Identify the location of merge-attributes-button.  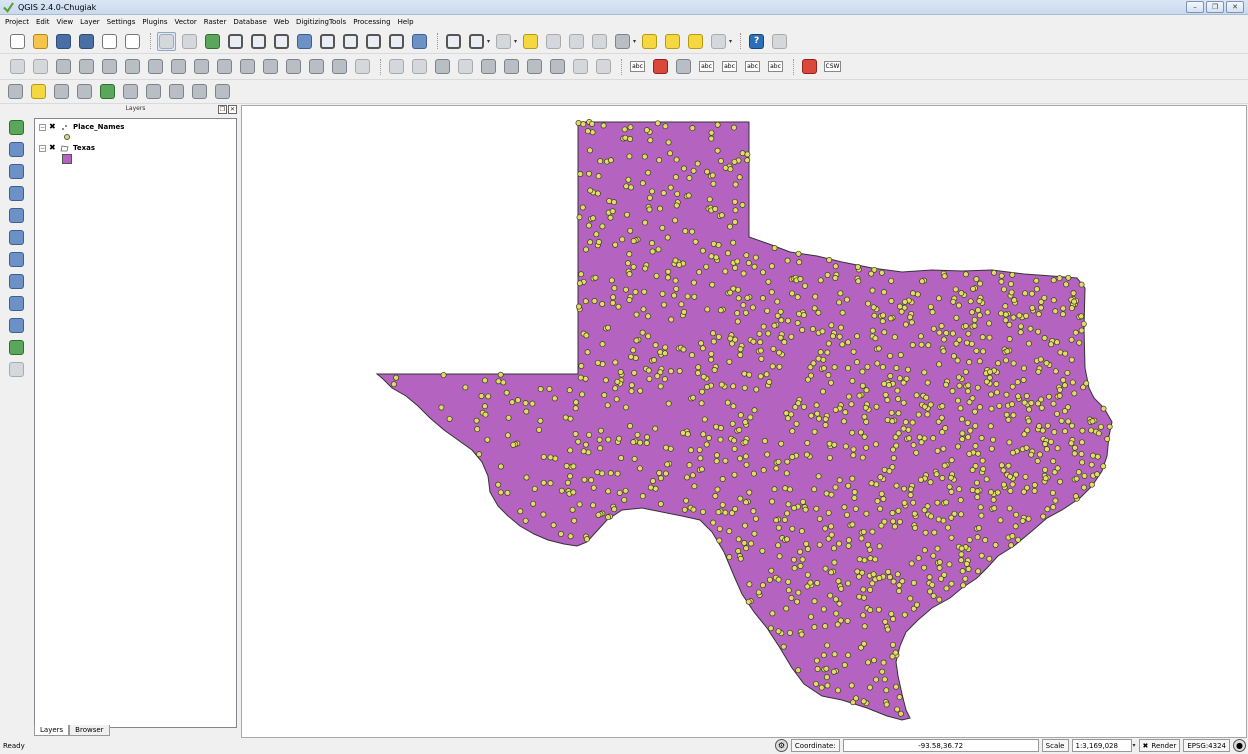
(316, 66).